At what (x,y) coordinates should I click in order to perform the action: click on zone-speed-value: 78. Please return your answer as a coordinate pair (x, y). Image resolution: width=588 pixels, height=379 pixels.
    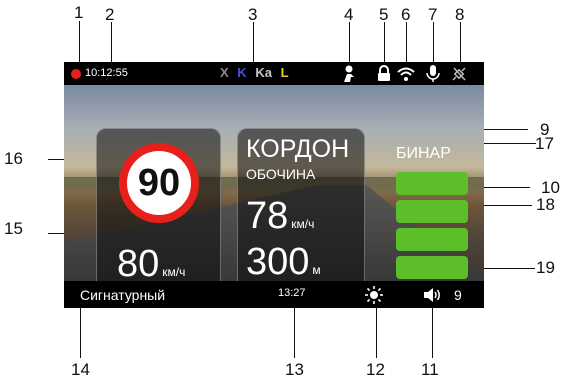
    Looking at the image, I should click on (267, 216).